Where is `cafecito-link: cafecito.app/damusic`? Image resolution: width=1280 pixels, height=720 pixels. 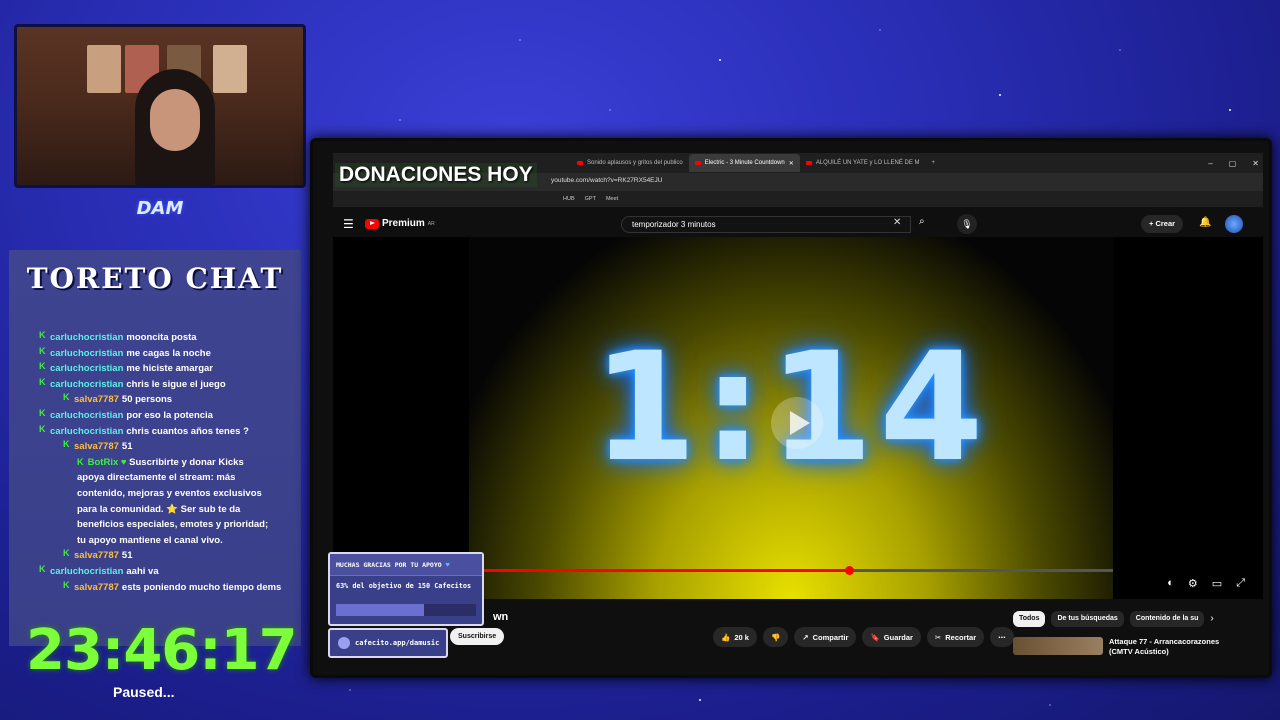 cafecito-link: cafecito.app/damusic is located at coordinates (388, 643).